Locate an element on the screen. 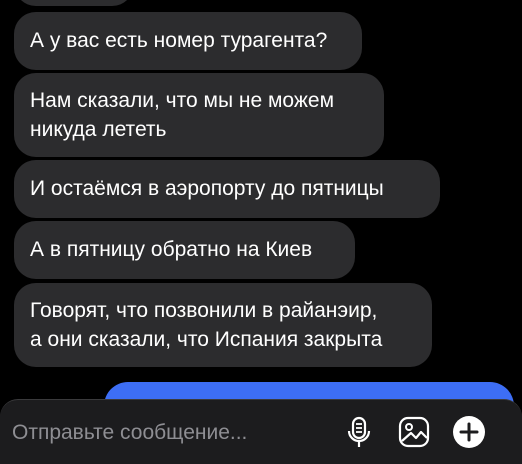  plus-icon is located at coordinates (469, 432).